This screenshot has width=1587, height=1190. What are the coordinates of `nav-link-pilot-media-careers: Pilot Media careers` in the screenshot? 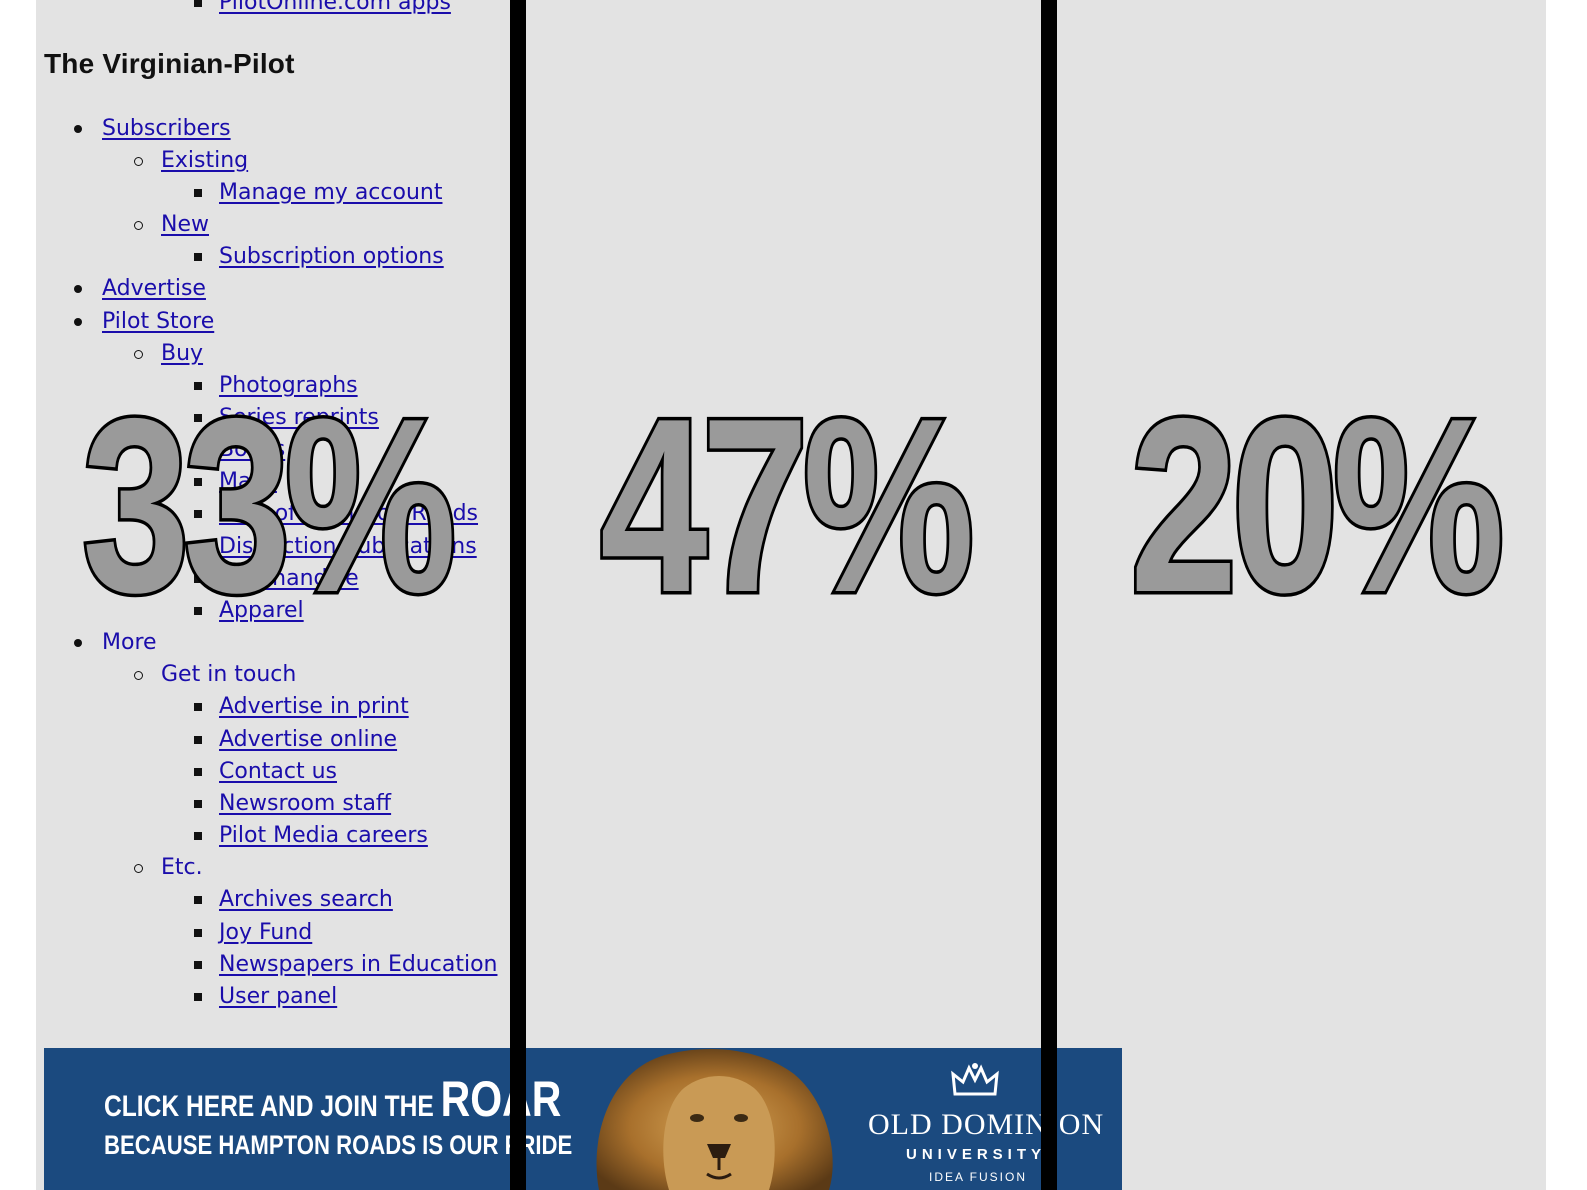 It's located at (323, 835).